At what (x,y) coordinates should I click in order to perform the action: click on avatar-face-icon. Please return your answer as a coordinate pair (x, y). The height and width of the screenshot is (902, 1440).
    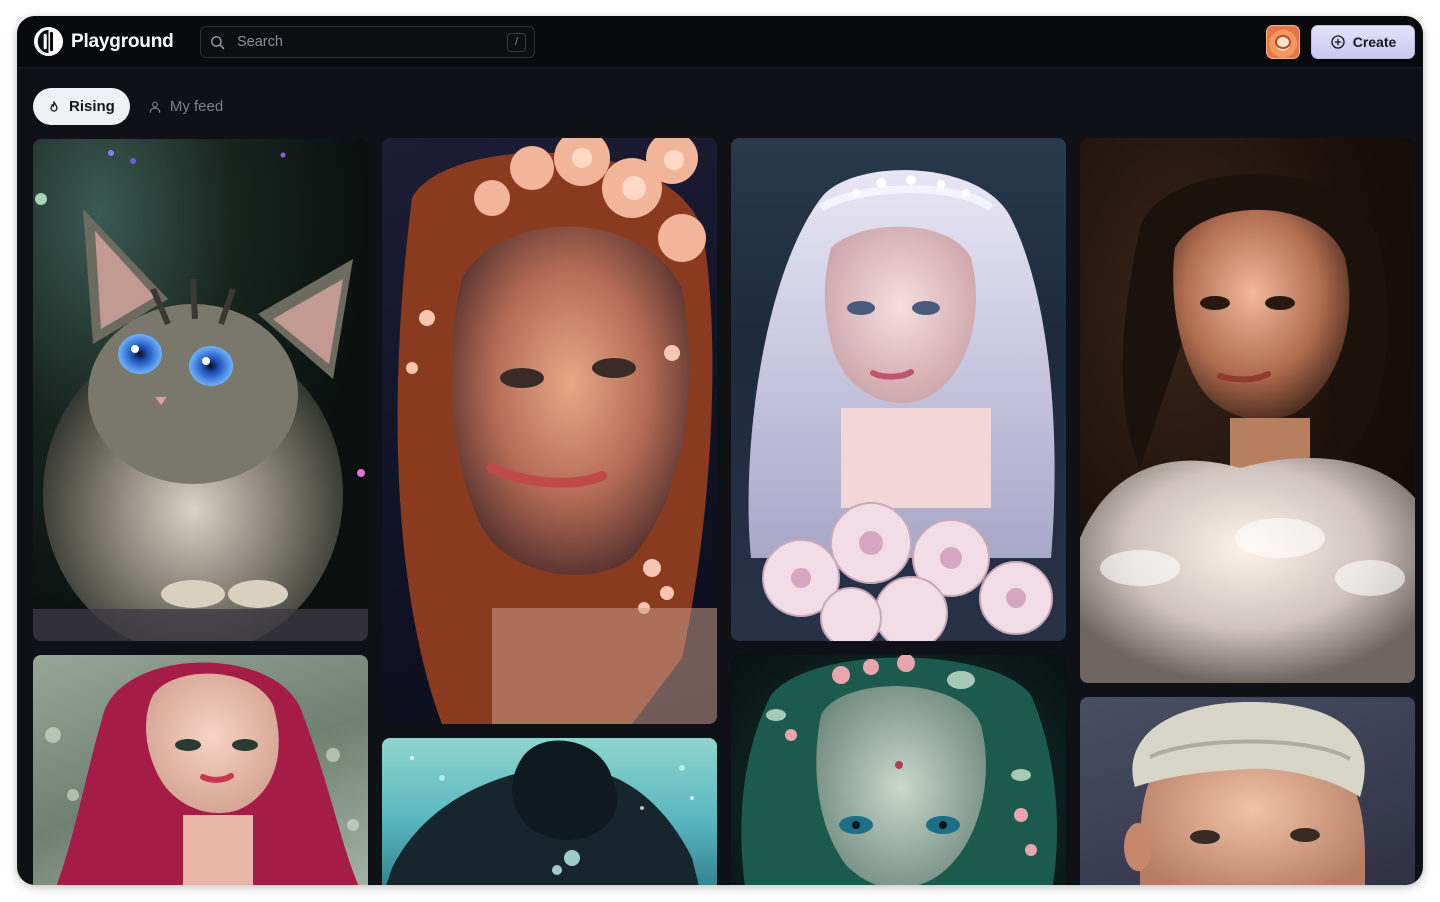
    Looking at the image, I should click on (1283, 42).